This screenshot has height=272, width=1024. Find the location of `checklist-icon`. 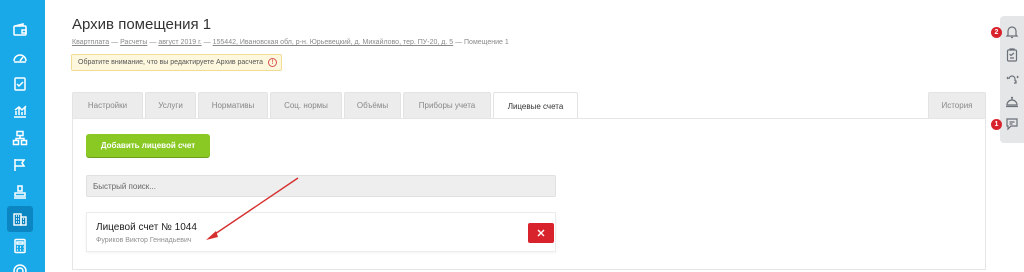

checklist-icon is located at coordinates (20, 84).